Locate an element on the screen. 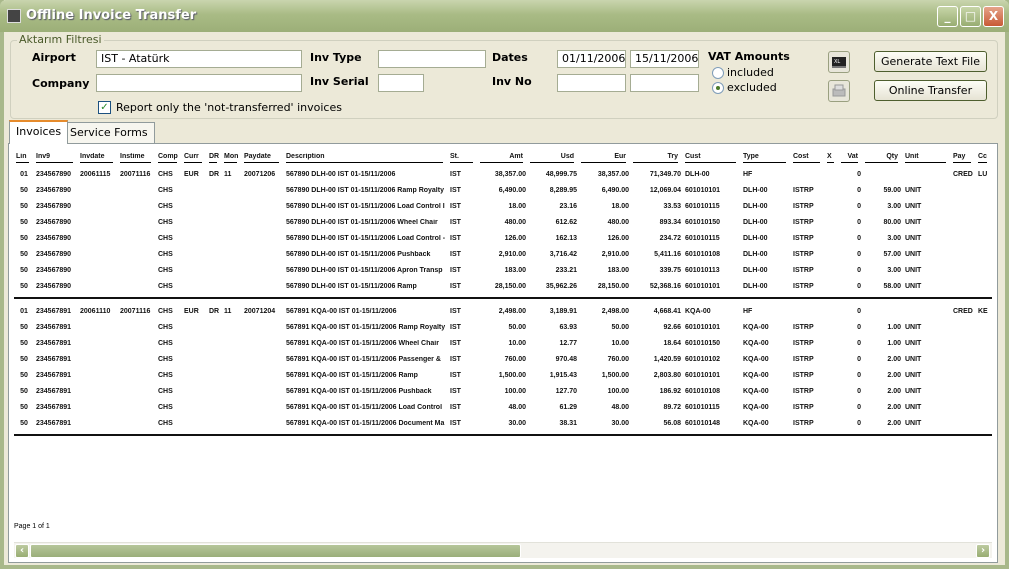 This screenshot has width=1009, height=569. cell-qty: 2.00 is located at coordinates (894, 375).